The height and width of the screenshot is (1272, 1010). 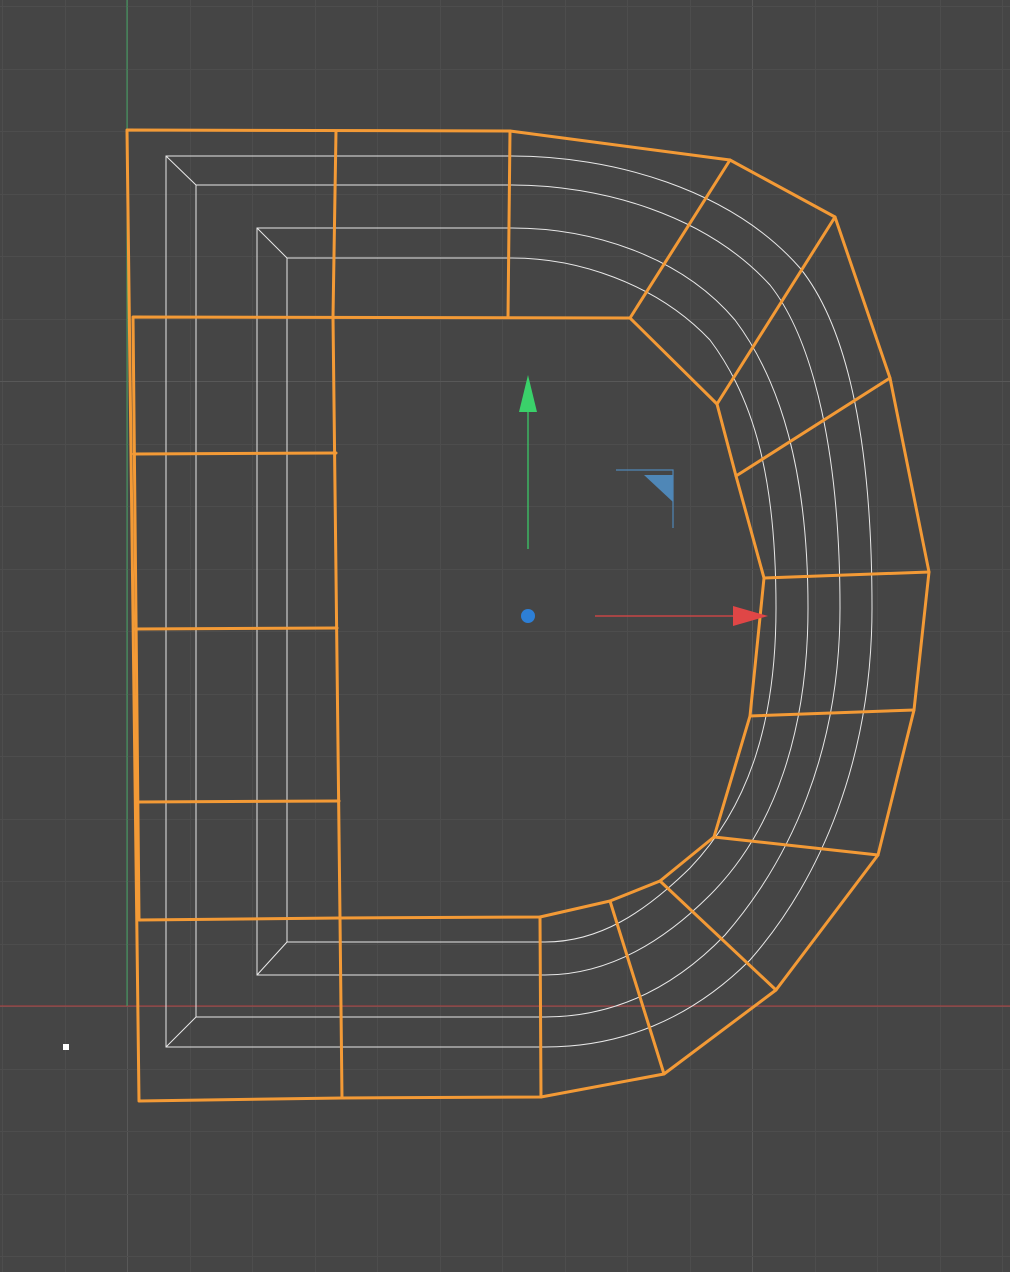 I want to click on origin-marker-icon, so click(x=66, y=1047).